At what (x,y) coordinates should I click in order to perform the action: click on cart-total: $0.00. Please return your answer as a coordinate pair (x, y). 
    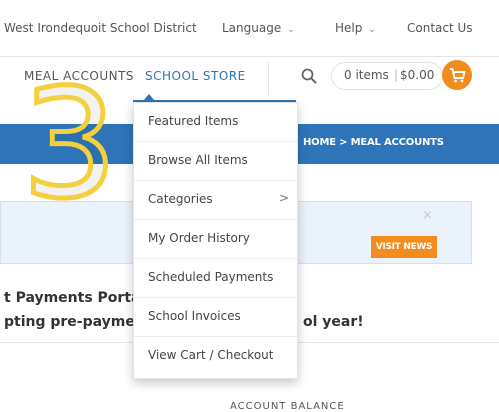
    Looking at the image, I should click on (417, 75).